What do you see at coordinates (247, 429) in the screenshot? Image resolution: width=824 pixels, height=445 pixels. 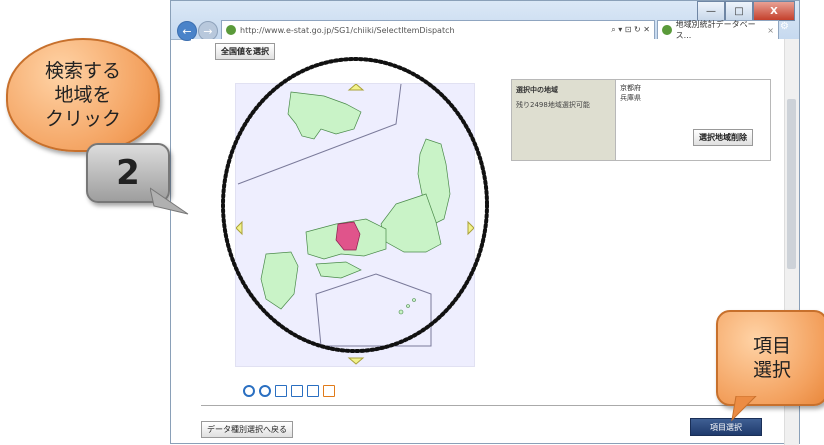 I see `back-to-datatype-button: データ種別選択へ戻る` at bounding box center [247, 429].